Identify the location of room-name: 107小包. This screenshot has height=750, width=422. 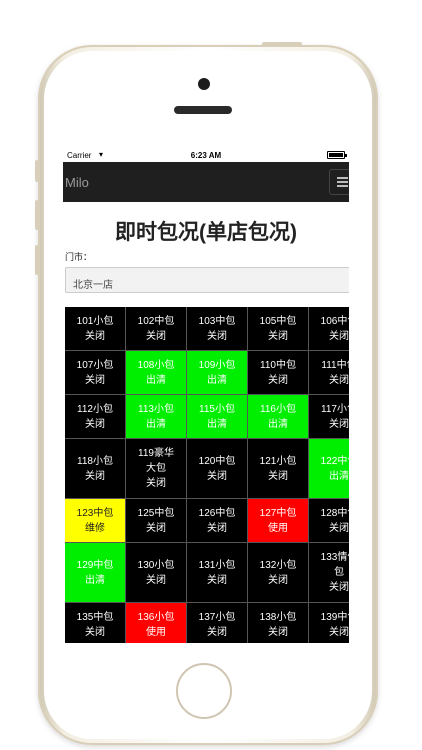
(95, 365).